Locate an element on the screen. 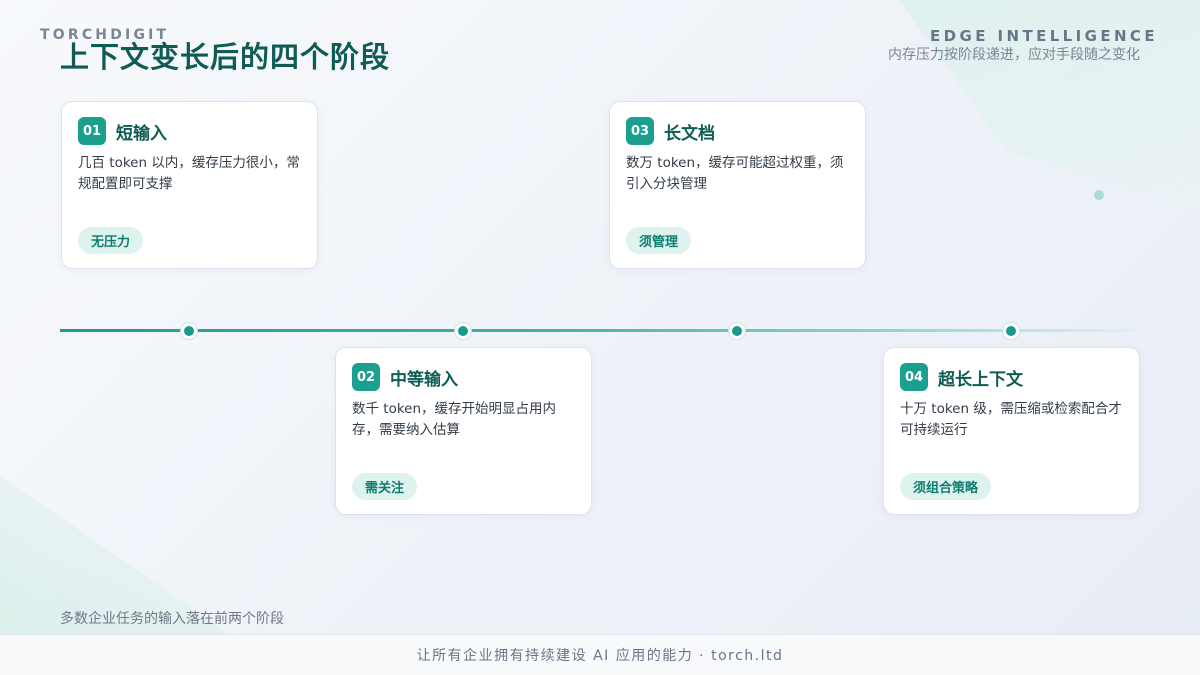 This screenshot has height=675, width=1200. stage-number-badge: 01 is located at coordinates (92, 131).